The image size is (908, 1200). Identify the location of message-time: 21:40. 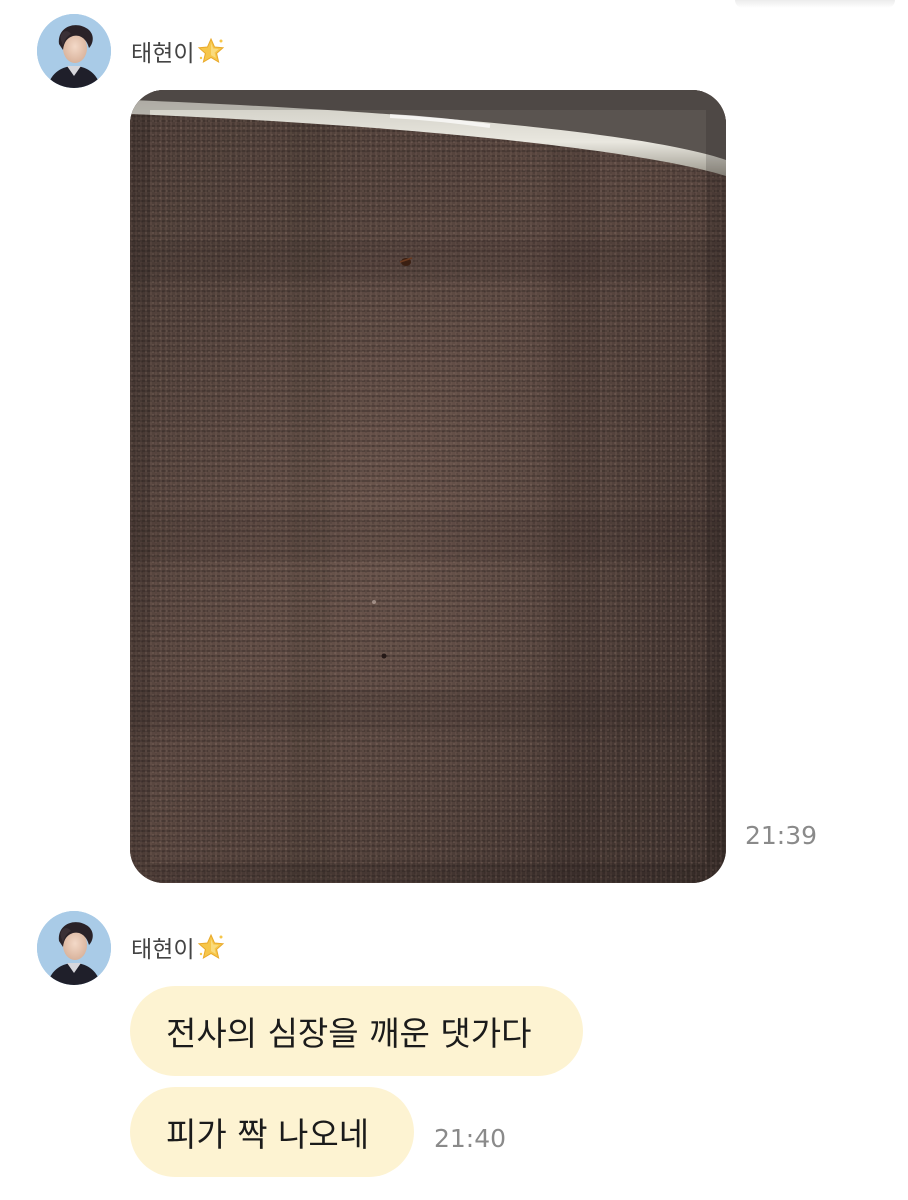
(470, 1138).